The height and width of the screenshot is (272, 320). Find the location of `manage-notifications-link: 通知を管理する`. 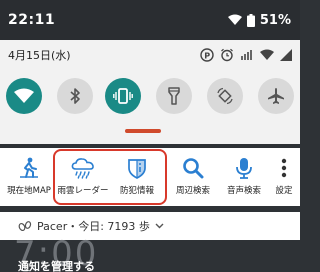

manage-notifications-link: 通知を管理する is located at coordinates (56, 265).